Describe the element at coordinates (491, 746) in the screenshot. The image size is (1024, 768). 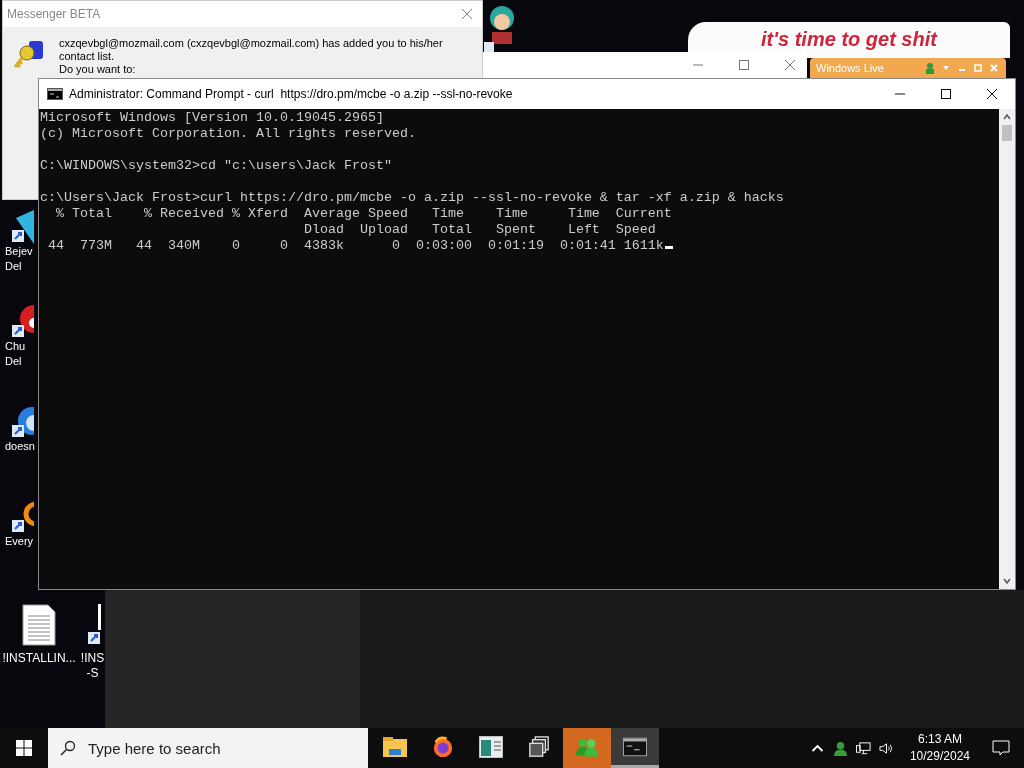
I see `window-app-icon` at that location.